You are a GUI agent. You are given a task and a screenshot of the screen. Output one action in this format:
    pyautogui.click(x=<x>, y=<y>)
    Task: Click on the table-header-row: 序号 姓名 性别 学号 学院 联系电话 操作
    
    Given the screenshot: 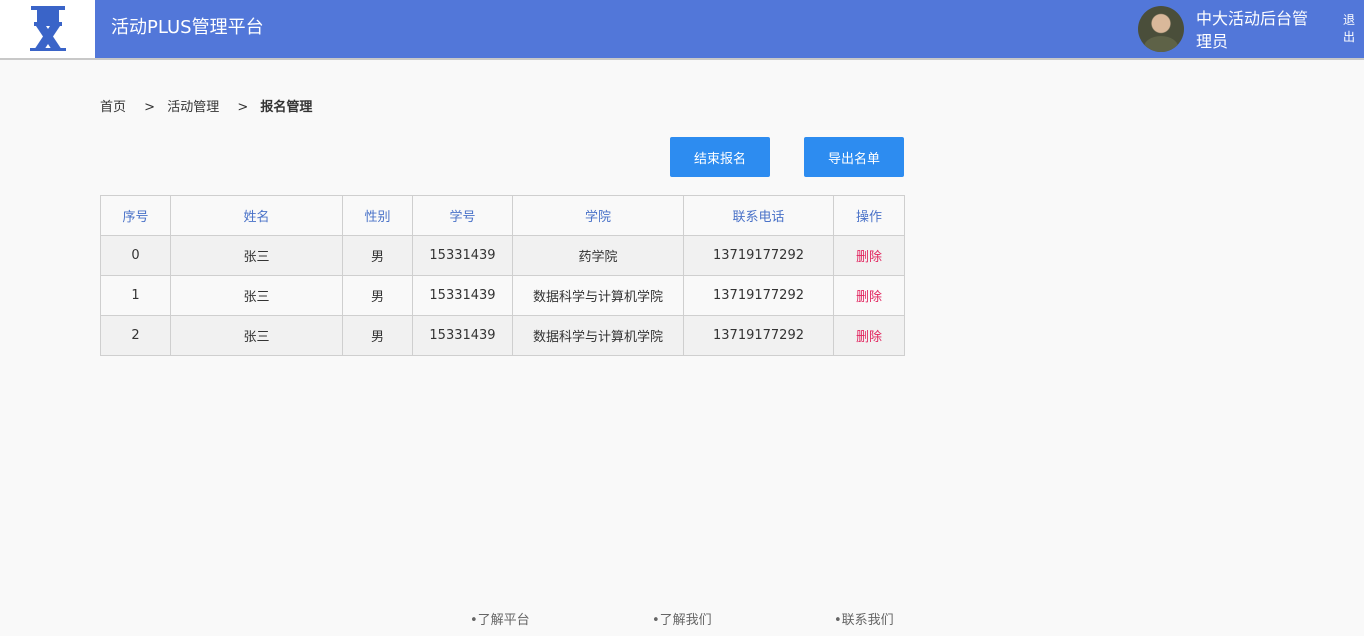 What is the action you would take?
    pyautogui.click(x=502, y=215)
    